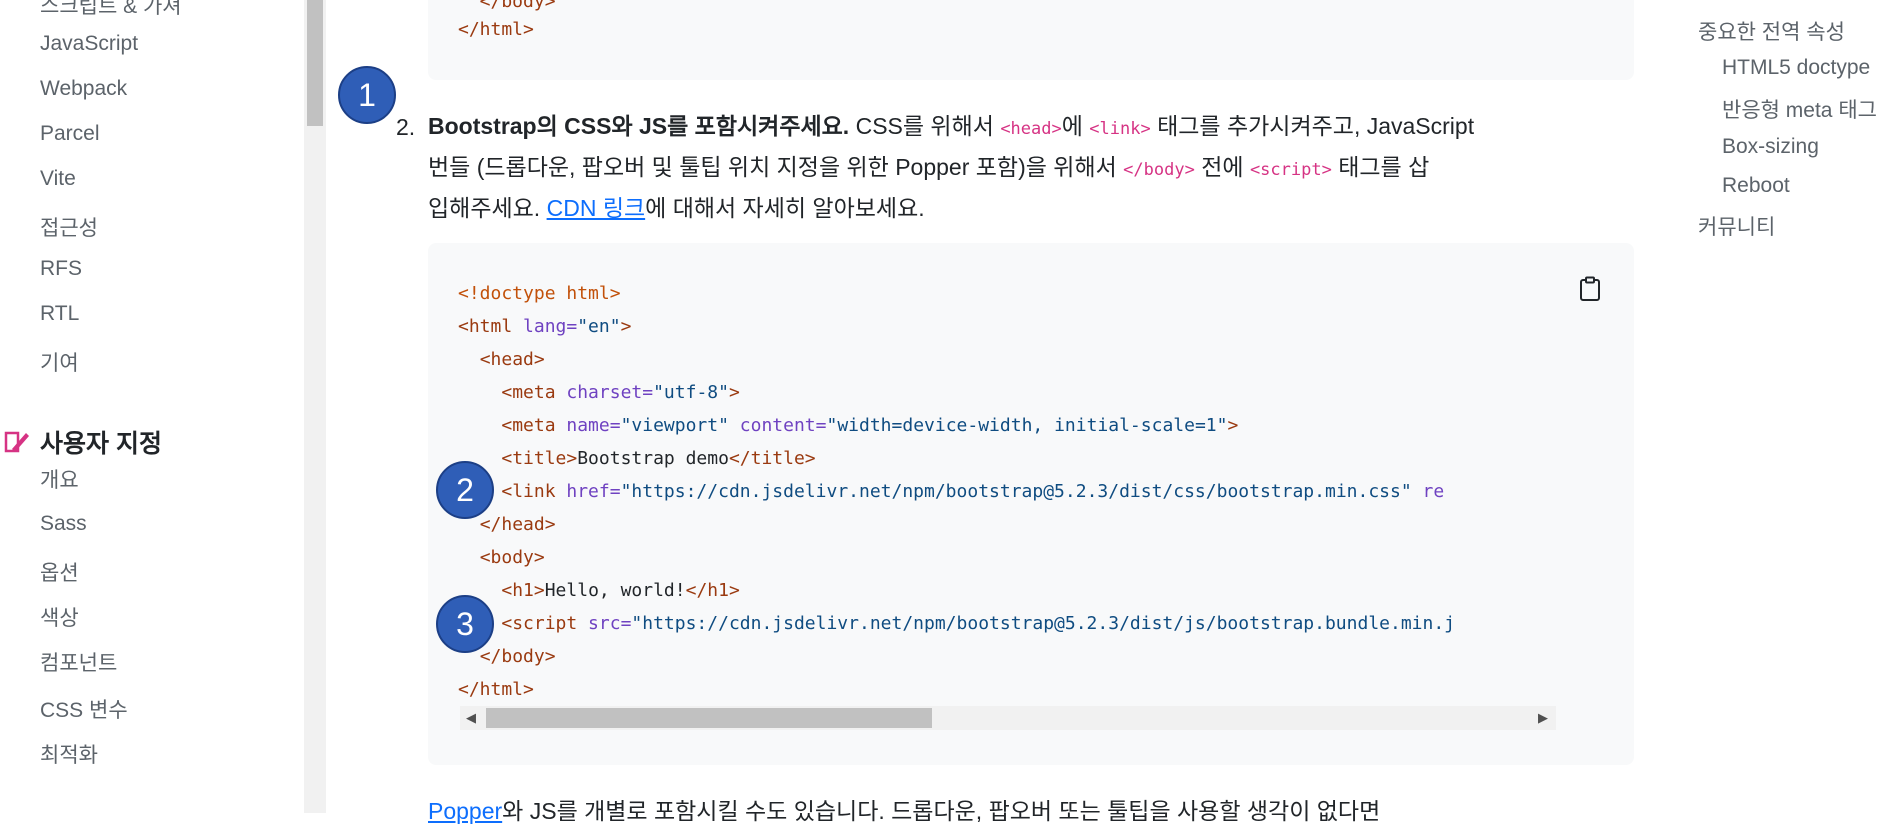  I want to click on step2-text: 입해주세요., so click(487, 208).